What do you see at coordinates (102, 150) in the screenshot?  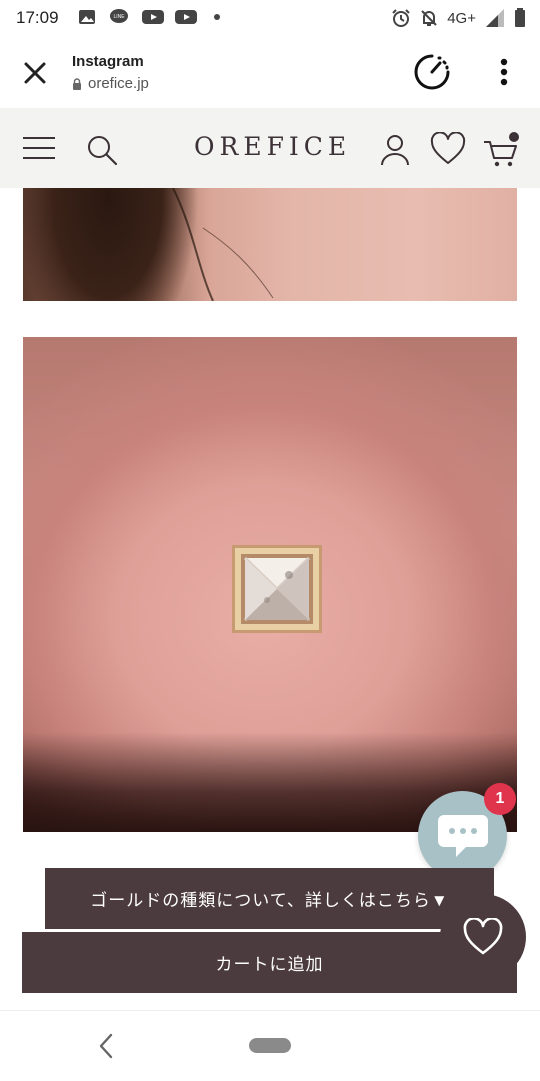 I see `search-icon` at bounding box center [102, 150].